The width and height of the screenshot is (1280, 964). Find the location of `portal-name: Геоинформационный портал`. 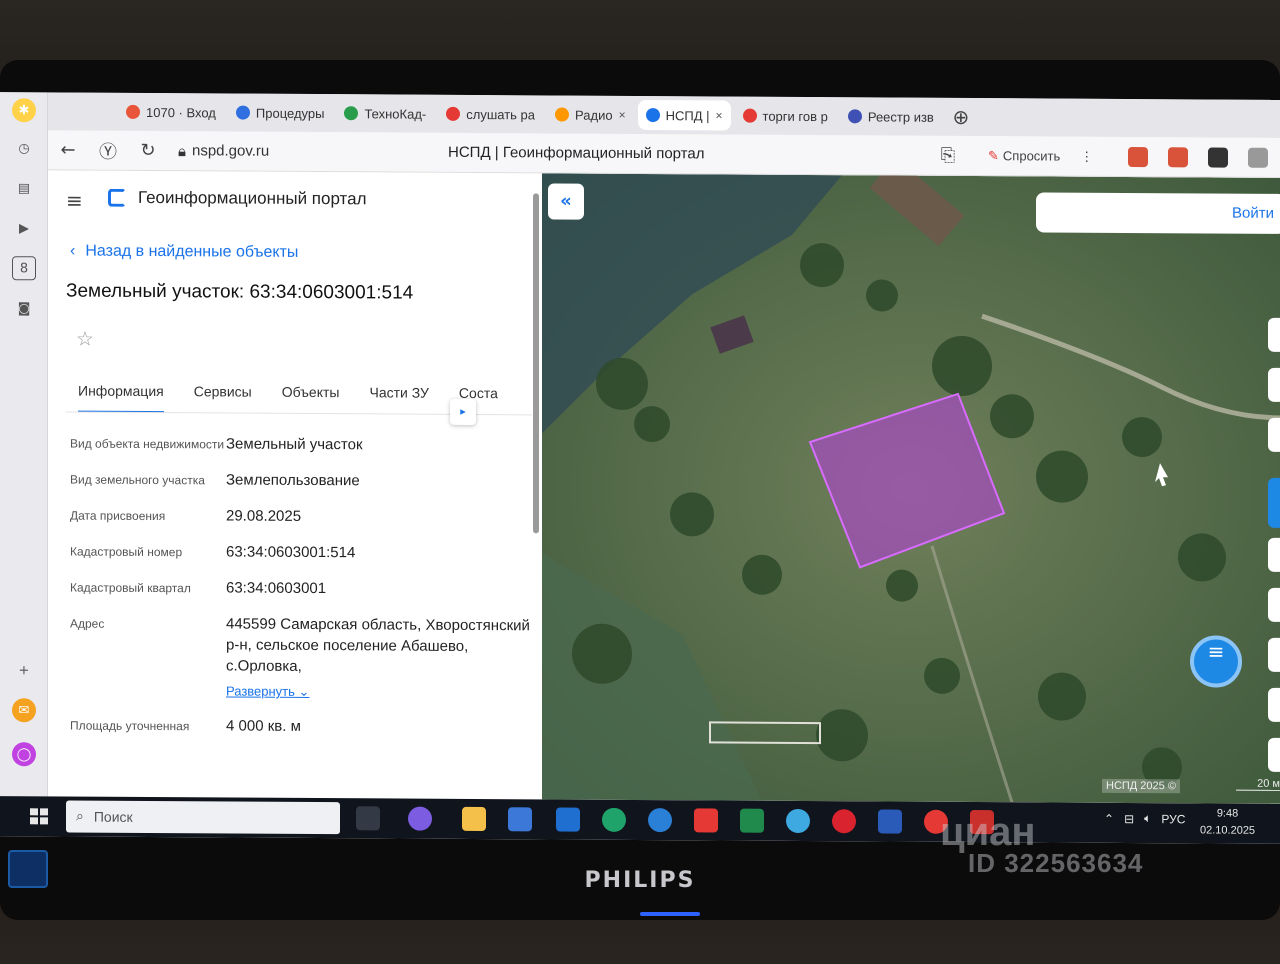

portal-name: Геоинформационный портал is located at coordinates (252, 198).